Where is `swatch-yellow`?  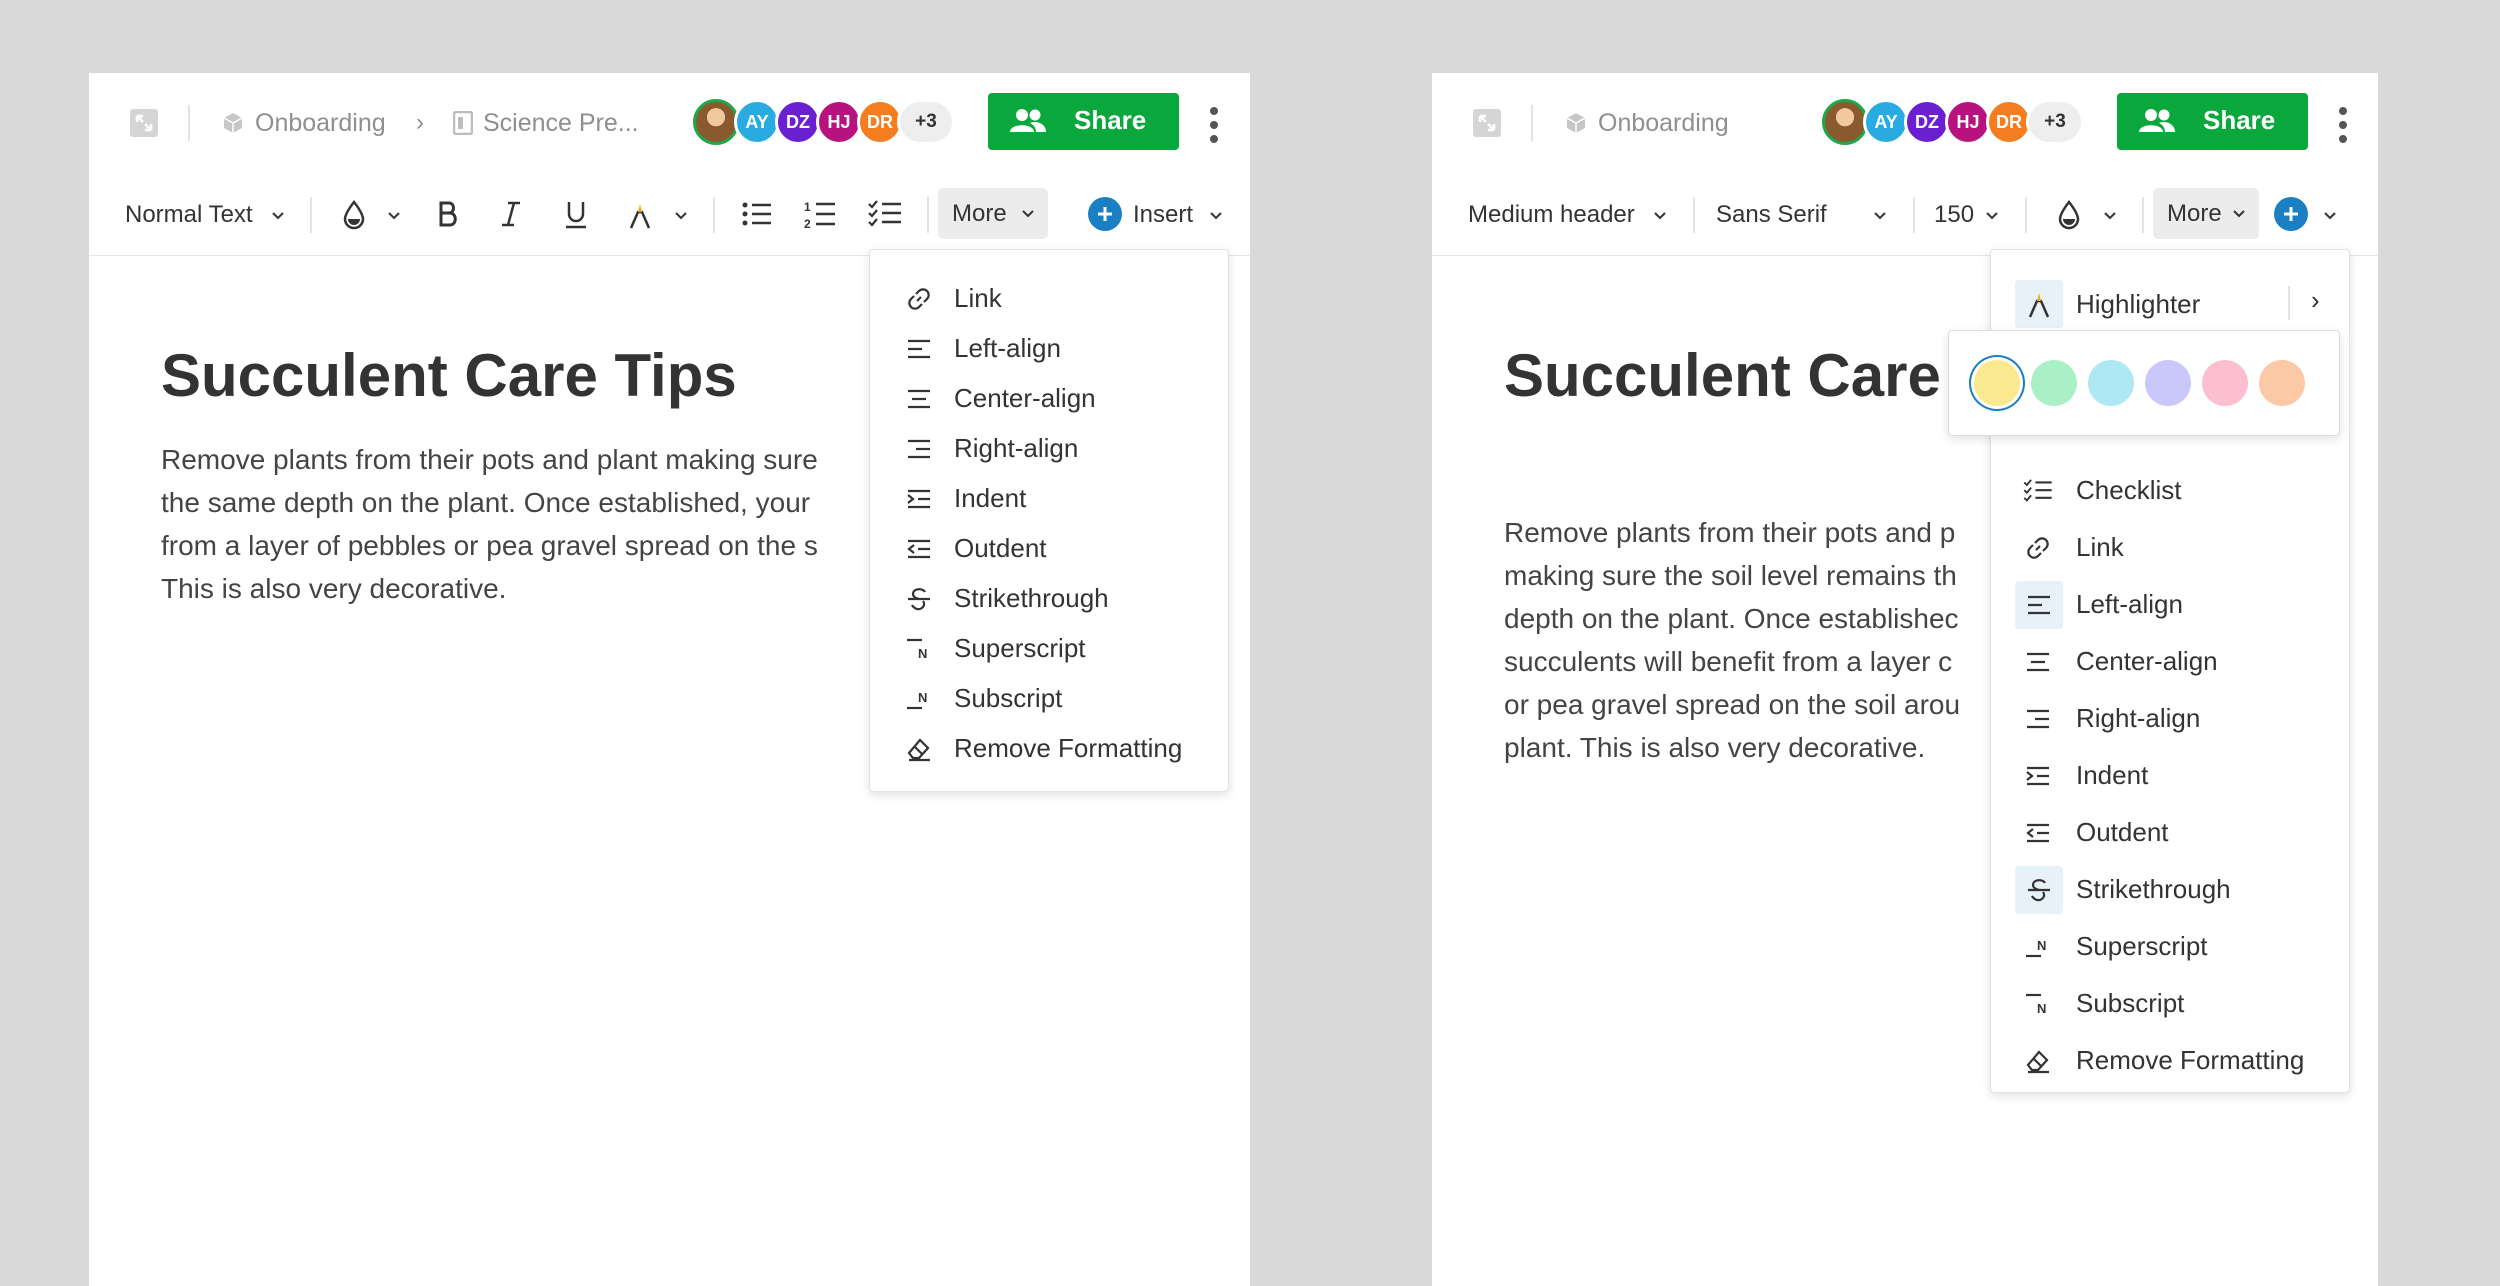 swatch-yellow is located at coordinates (1997, 383).